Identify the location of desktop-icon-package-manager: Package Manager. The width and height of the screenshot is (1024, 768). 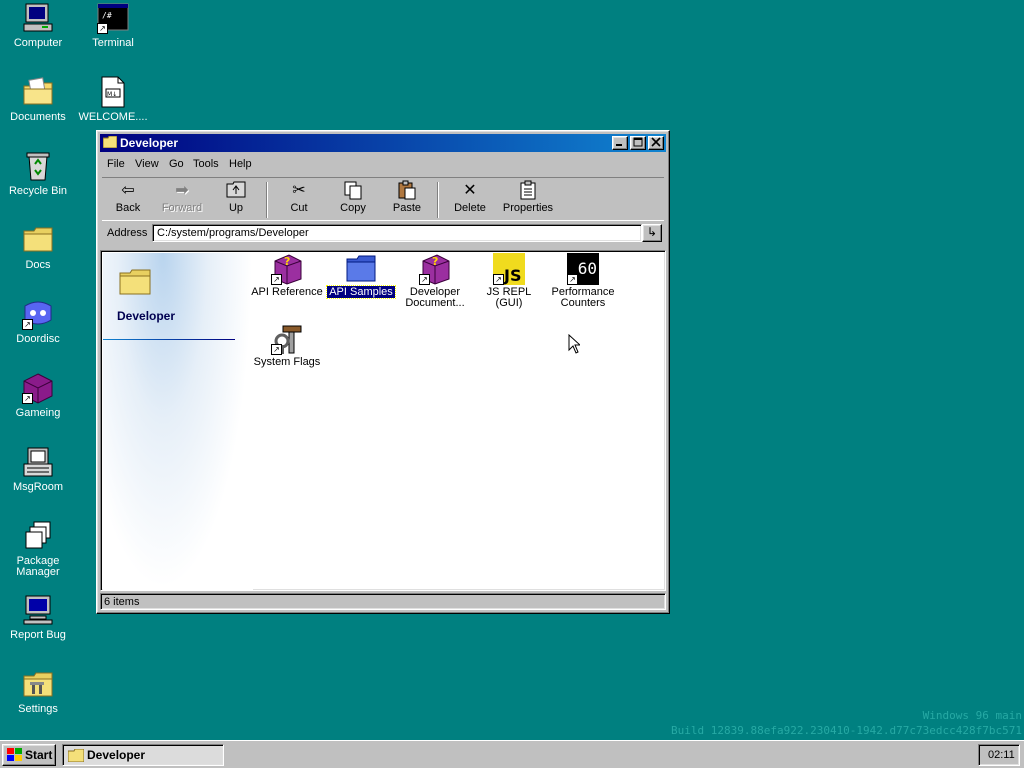
(38, 549).